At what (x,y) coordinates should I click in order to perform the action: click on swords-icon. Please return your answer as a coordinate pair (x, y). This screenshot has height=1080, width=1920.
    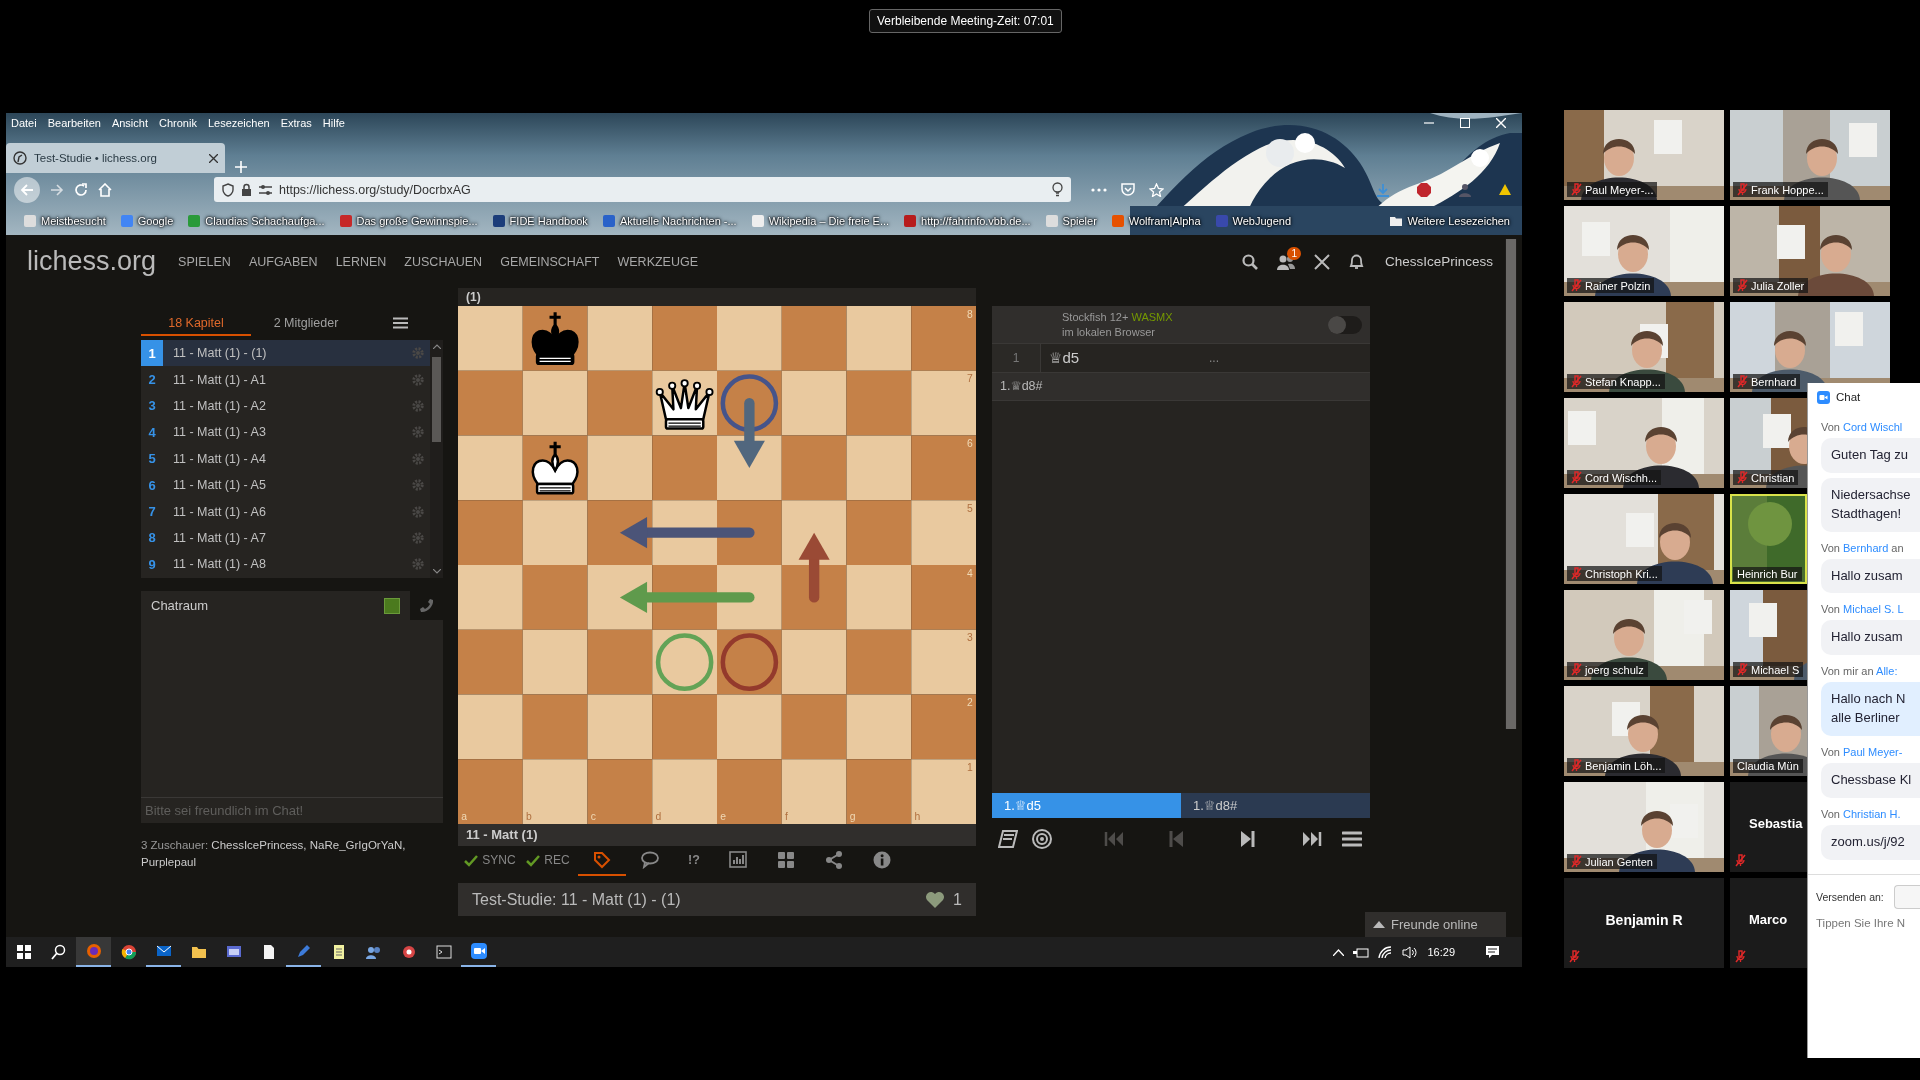
    Looking at the image, I should click on (1321, 261).